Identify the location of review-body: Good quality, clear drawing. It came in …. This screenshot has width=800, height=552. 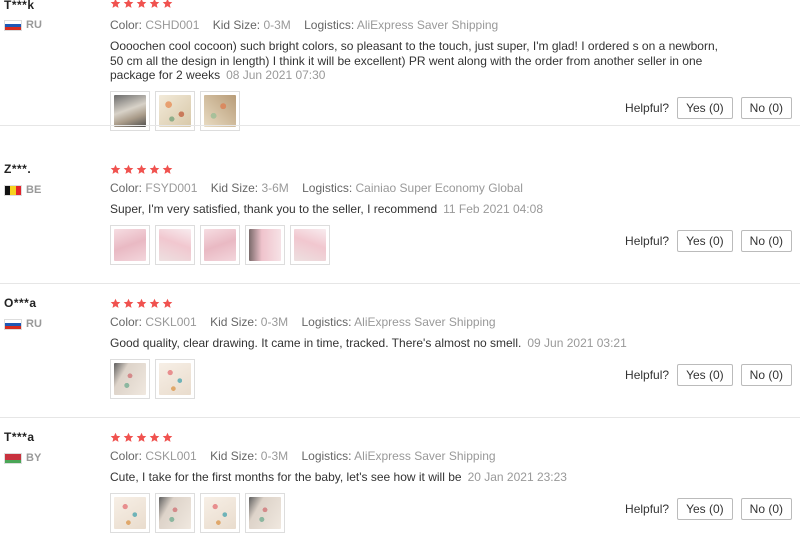
(316, 343).